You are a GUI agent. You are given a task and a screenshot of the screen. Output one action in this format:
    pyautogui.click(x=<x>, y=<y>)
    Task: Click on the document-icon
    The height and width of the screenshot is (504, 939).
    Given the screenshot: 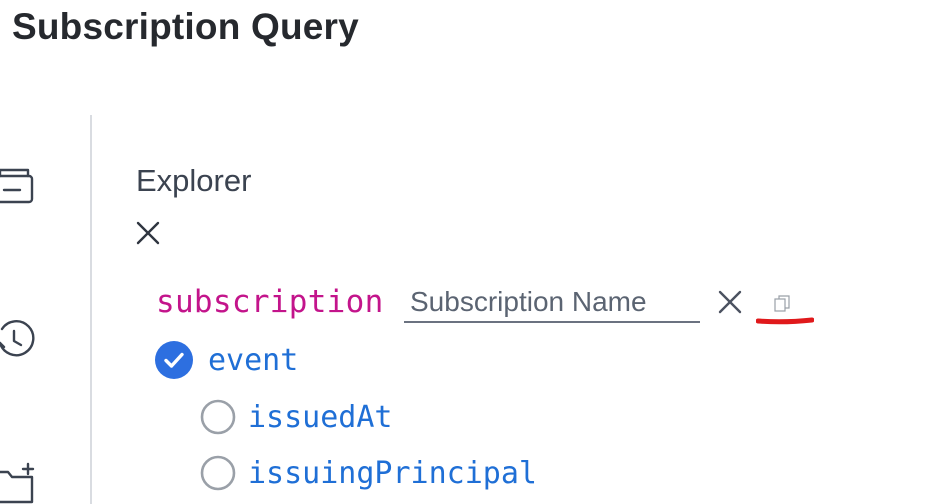 What is the action you would take?
    pyautogui.click(x=18, y=183)
    